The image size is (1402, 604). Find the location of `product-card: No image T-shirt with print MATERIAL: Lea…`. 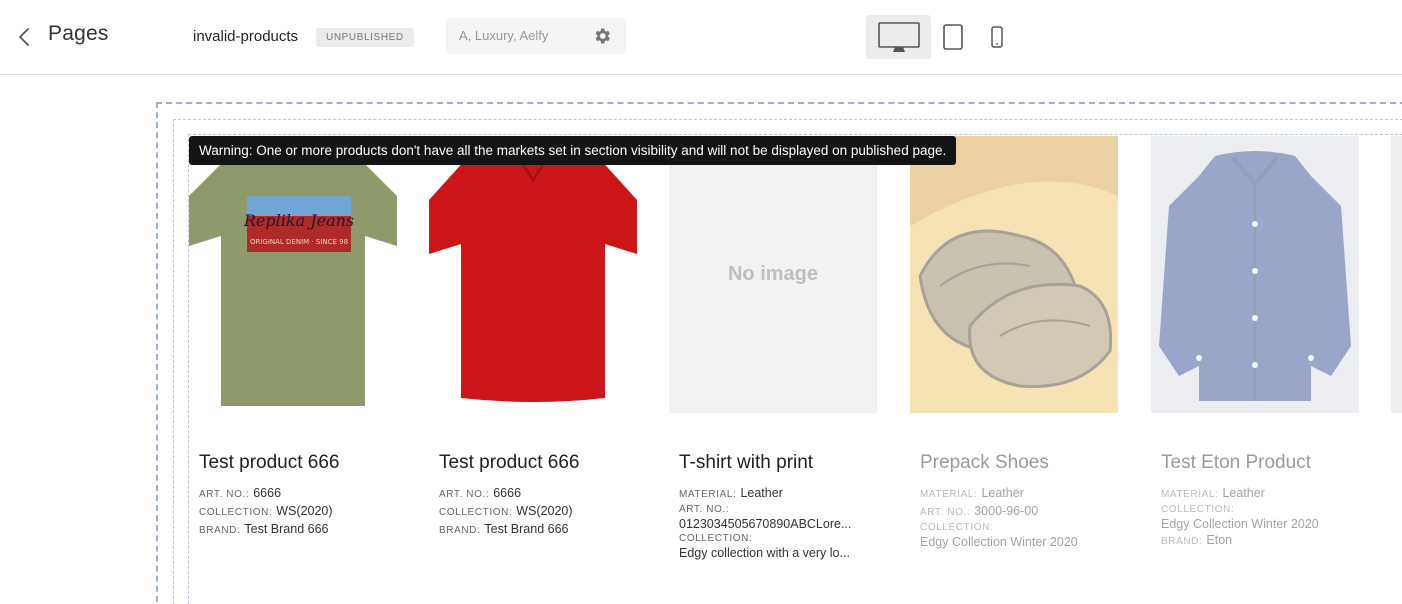

product-card: No image T-shirt with print MATERIAL: Lea… is located at coordinates (773, 348).